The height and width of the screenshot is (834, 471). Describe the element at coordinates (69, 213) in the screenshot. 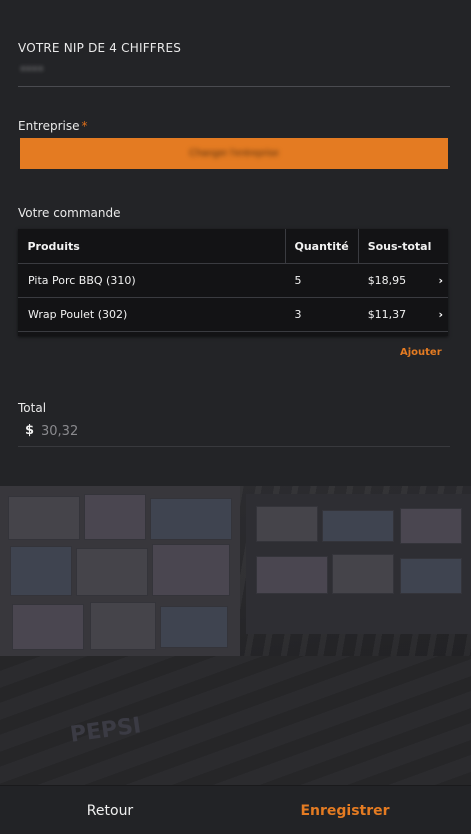

I see `order-label: Votre commande` at that location.